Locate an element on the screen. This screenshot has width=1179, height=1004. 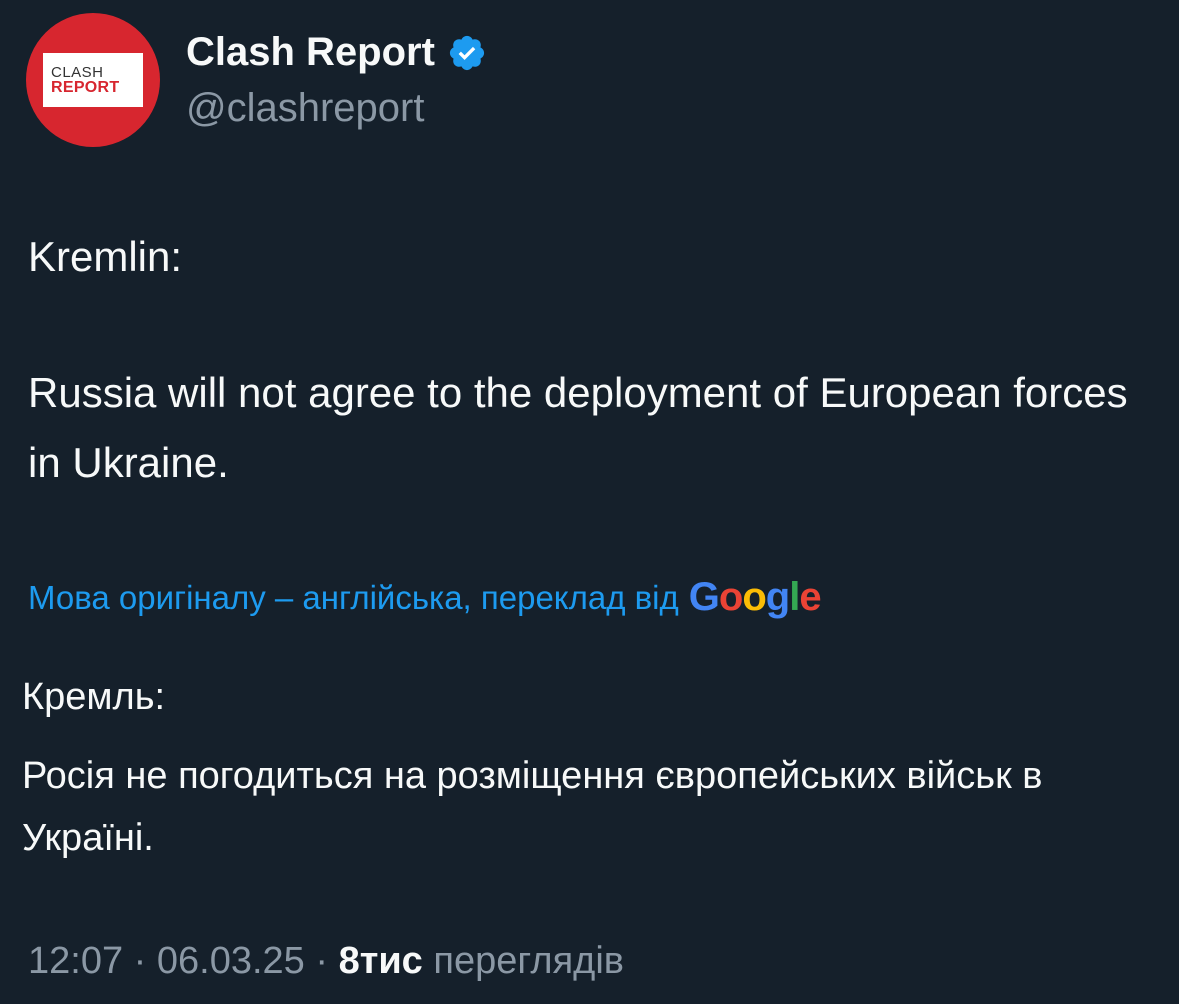
translated-text-line: Кремль: is located at coordinates (94, 697).